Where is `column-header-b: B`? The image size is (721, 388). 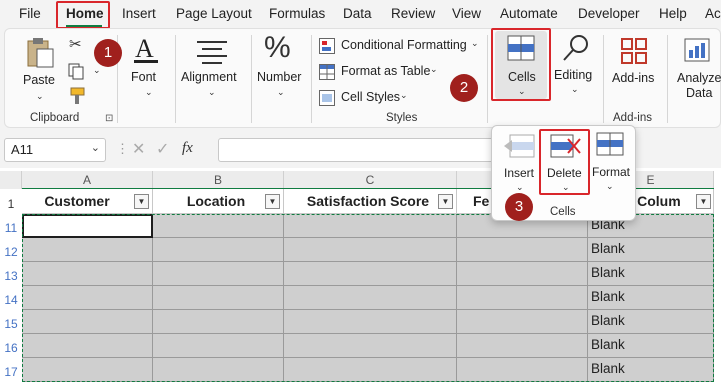
column-header-b: B is located at coordinates (218, 180).